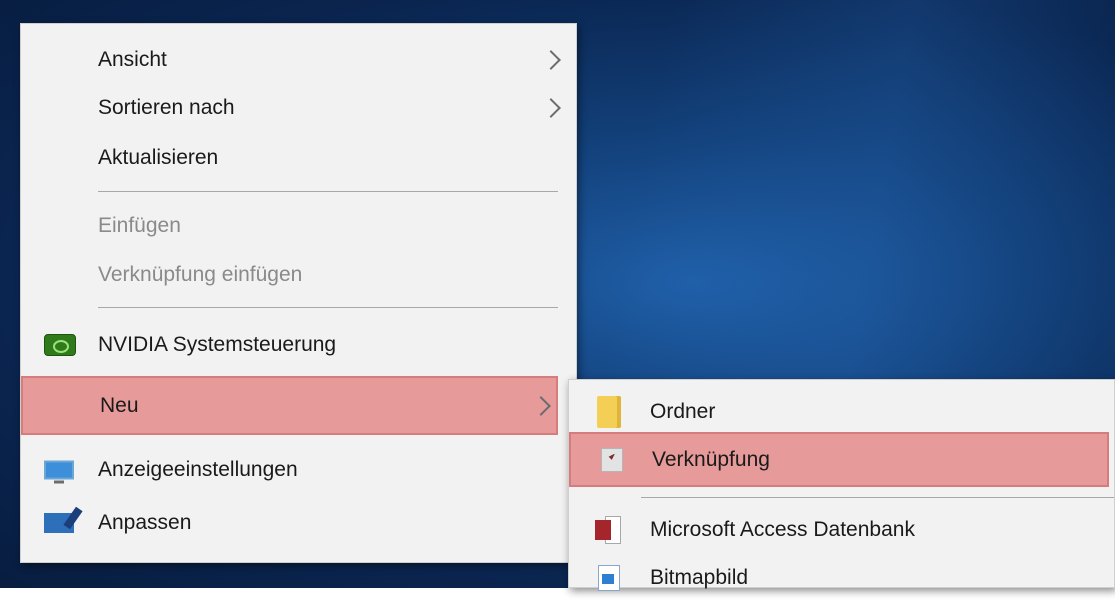 This screenshot has height=602, width=1115. What do you see at coordinates (198, 469) in the screenshot?
I see `menu-item-label: Anzeigeeinstellungen` at bounding box center [198, 469].